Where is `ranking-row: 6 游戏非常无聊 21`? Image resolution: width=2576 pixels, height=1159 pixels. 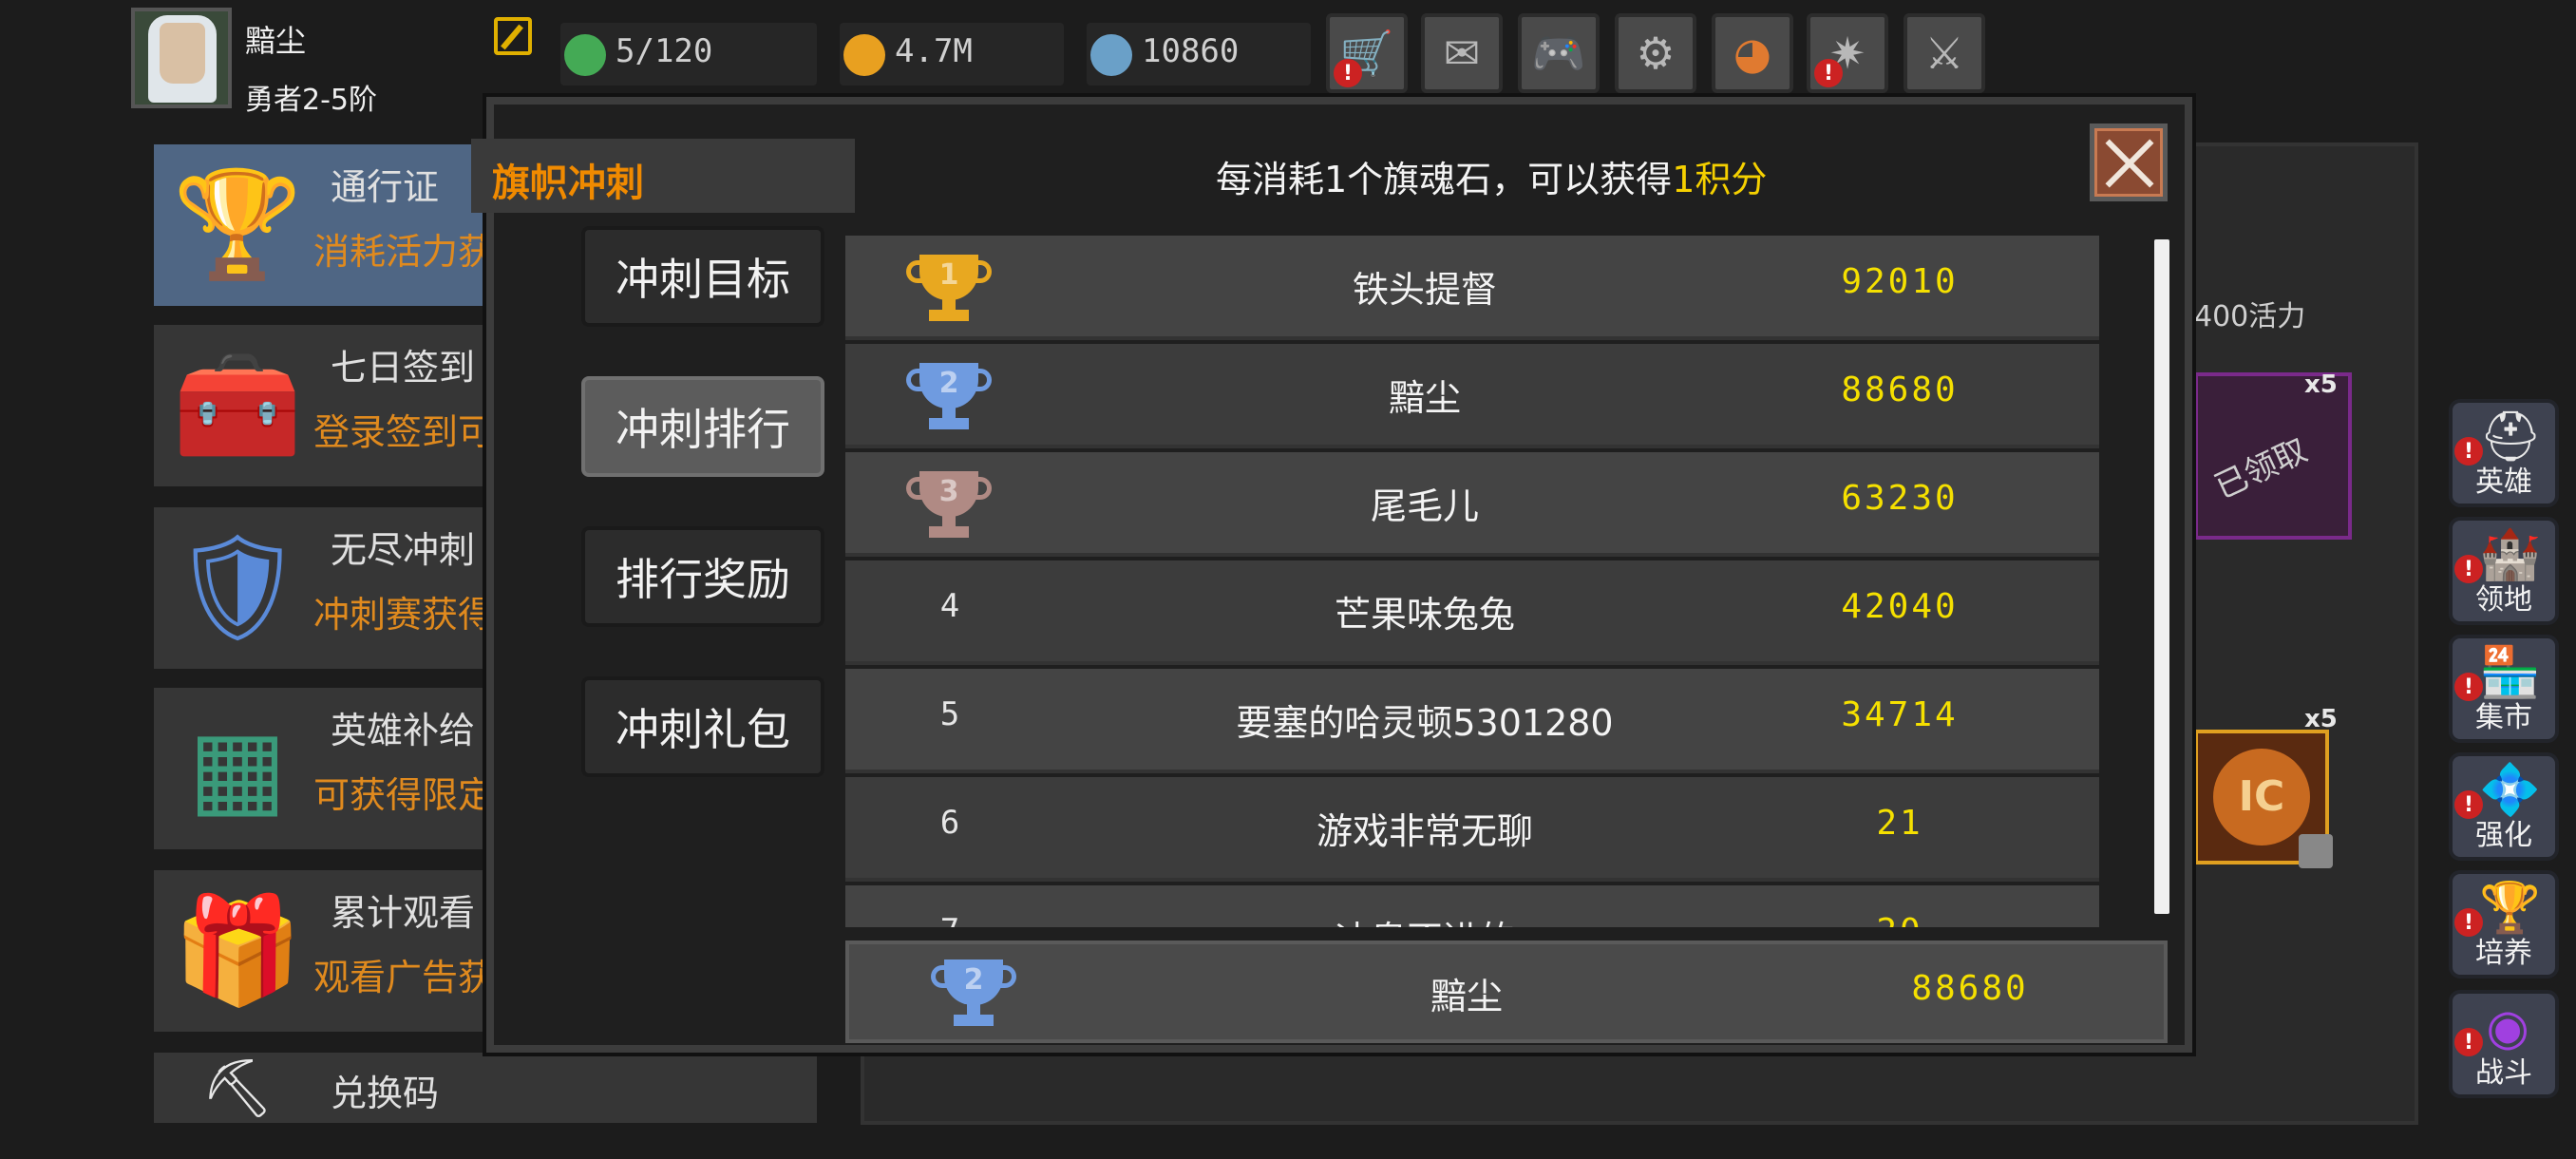
ranking-row: 6 游戏非常无聊 21 is located at coordinates (1472, 829).